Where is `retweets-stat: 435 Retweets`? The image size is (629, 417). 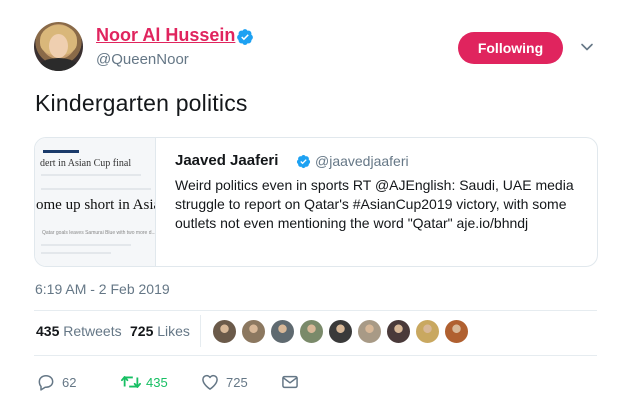 retweets-stat: 435 Retweets is located at coordinates (79, 331).